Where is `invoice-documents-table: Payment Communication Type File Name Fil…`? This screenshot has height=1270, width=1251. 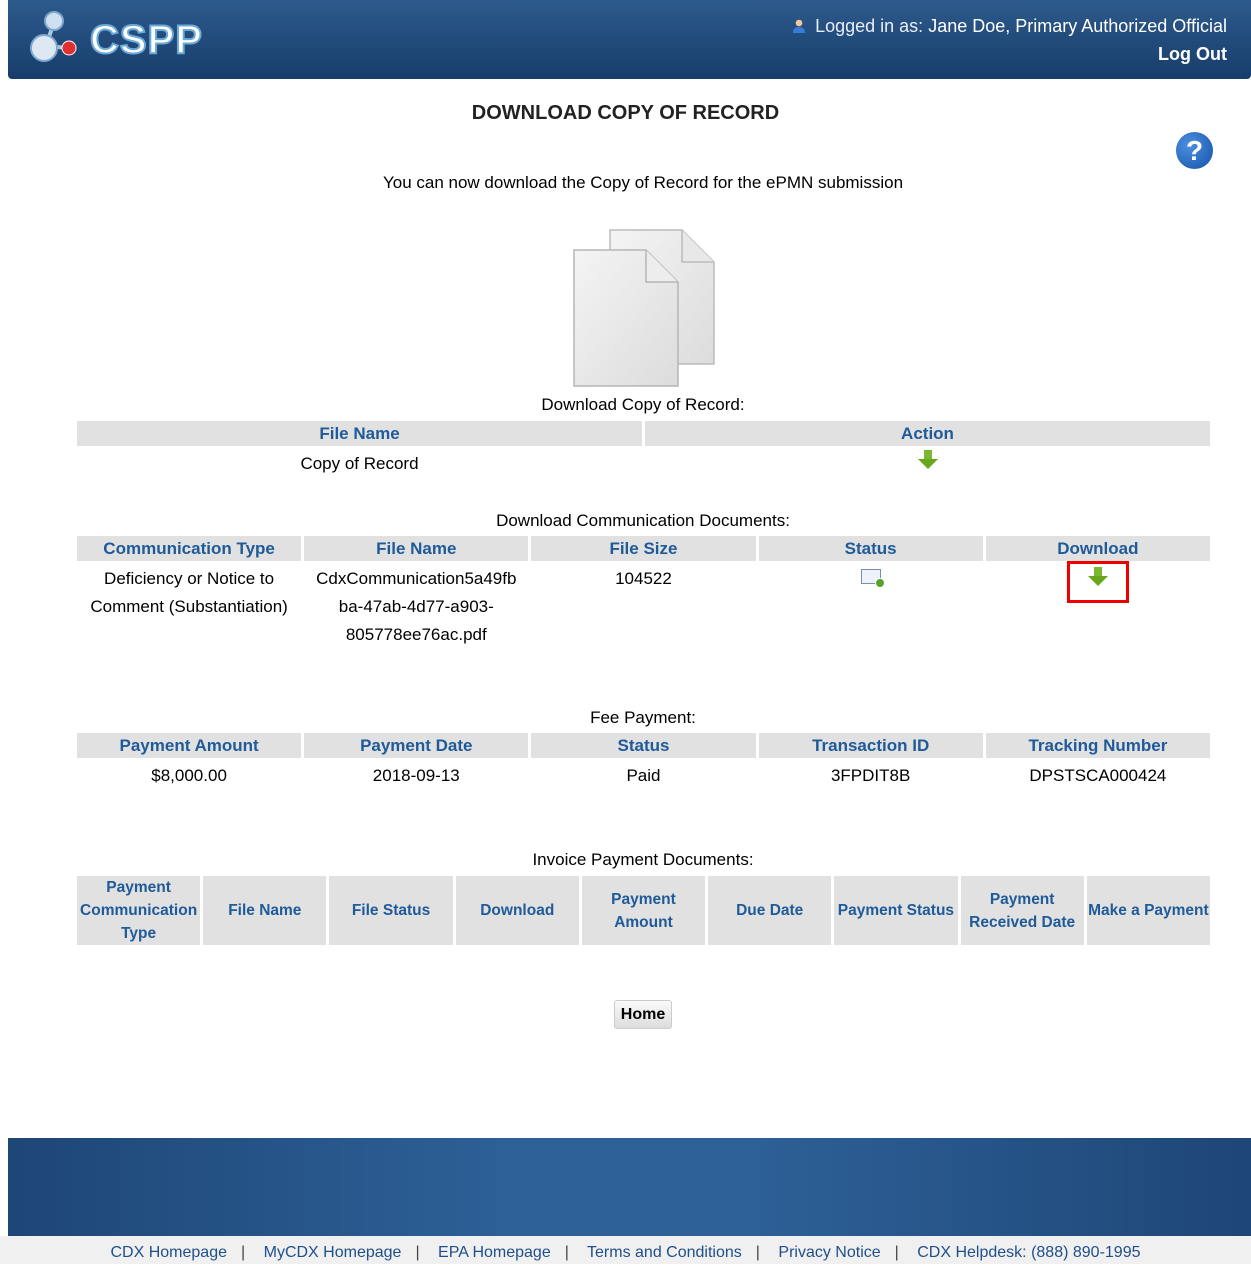 invoice-documents-table: Payment Communication Type File Name Fil… is located at coordinates (643, 910).